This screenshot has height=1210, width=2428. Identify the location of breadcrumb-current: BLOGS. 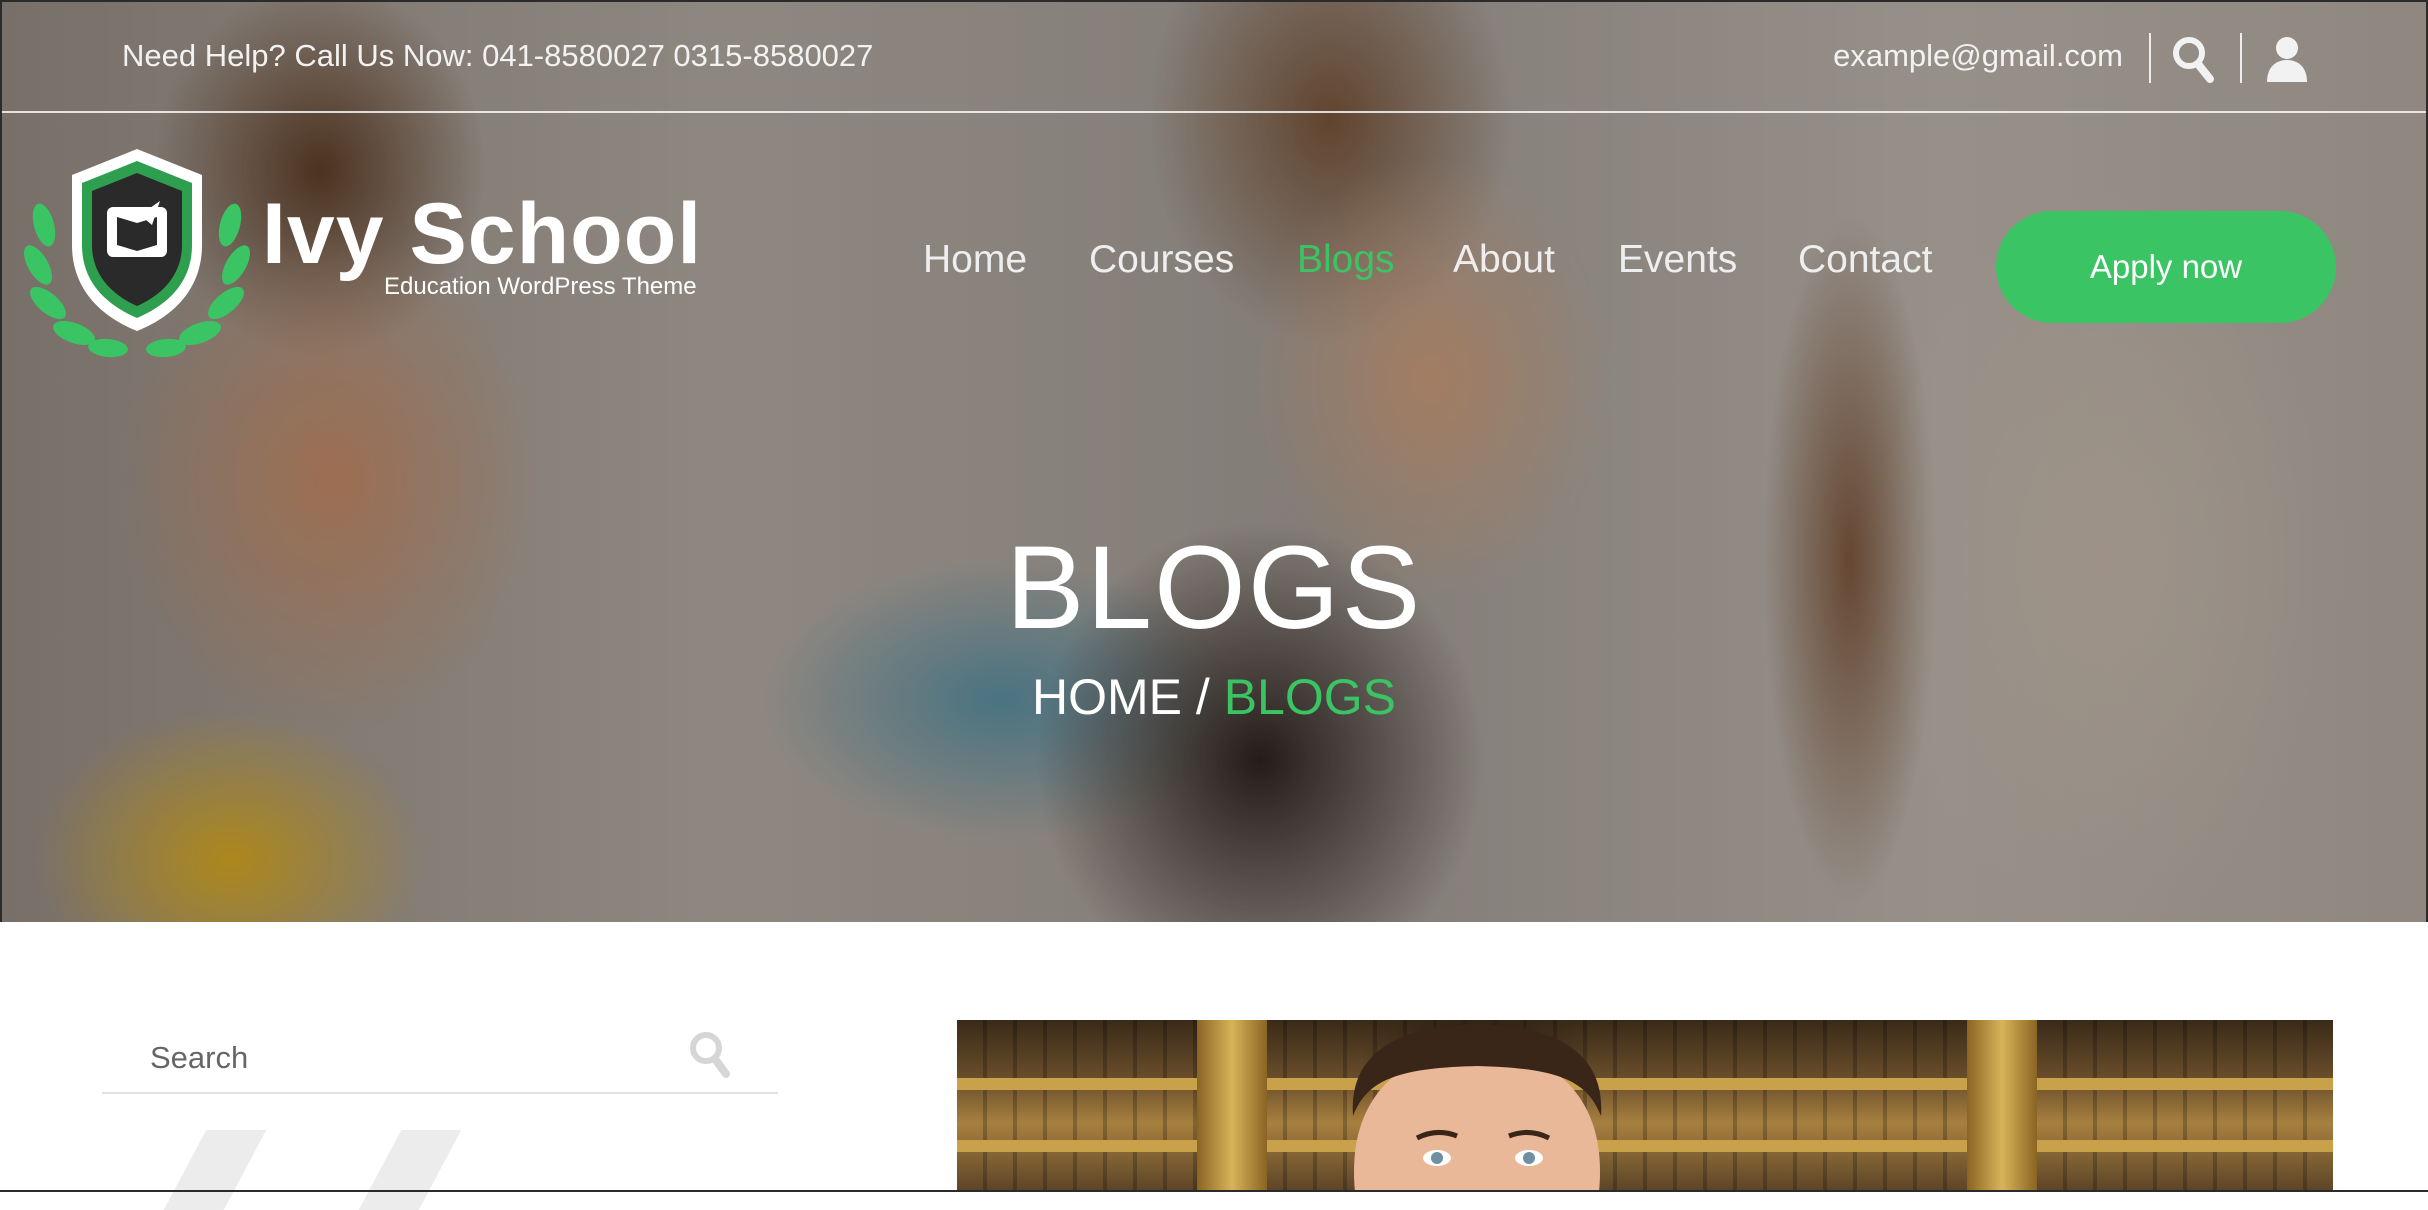
(1309, 697).